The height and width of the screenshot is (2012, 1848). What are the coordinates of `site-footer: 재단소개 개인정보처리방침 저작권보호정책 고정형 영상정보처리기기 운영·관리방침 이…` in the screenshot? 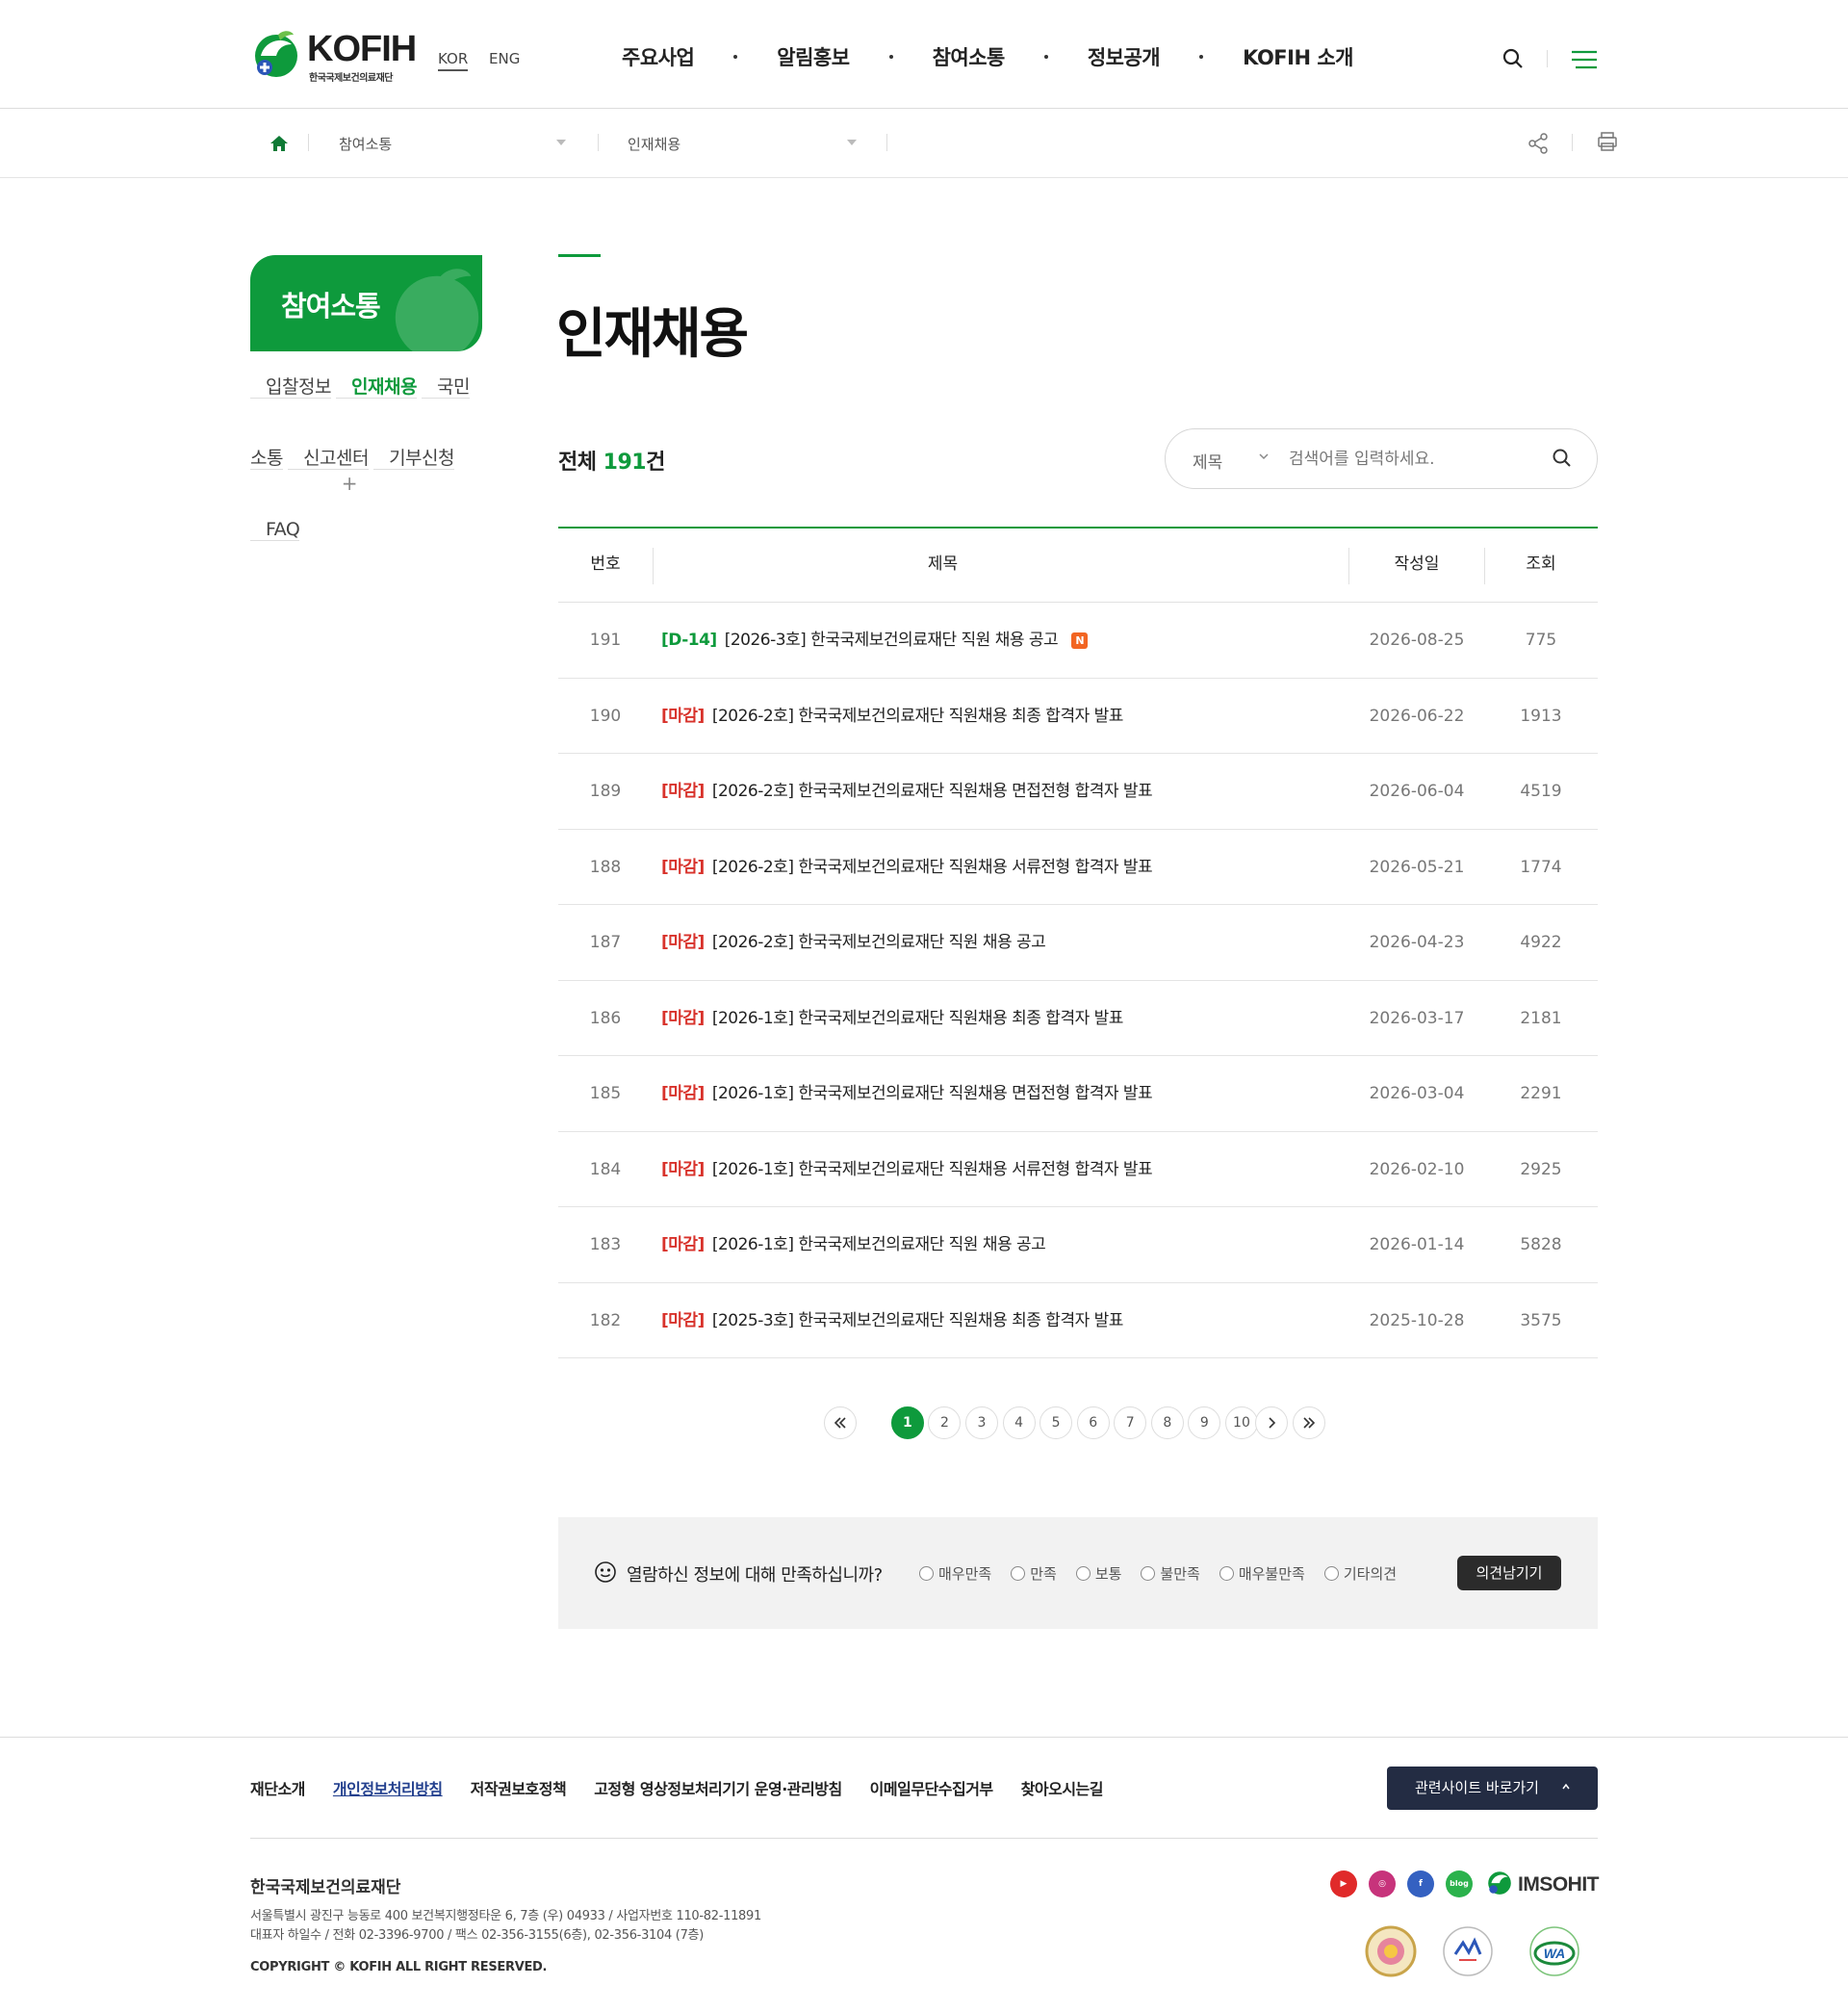 It's located at (924, 1875).